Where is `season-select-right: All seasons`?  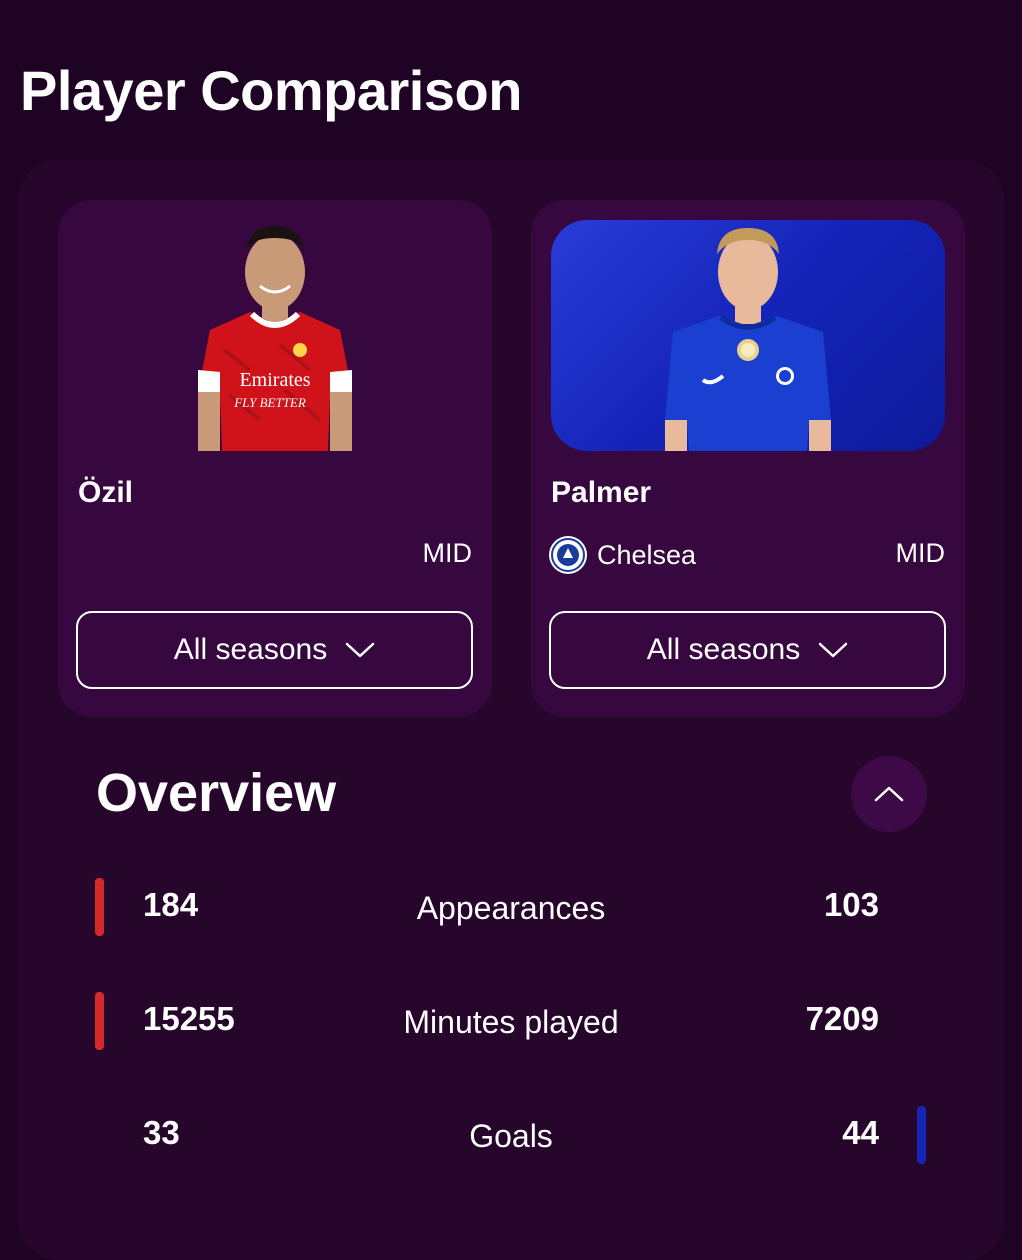
season-select-right: All seasons is located at coordinates (747, 650).